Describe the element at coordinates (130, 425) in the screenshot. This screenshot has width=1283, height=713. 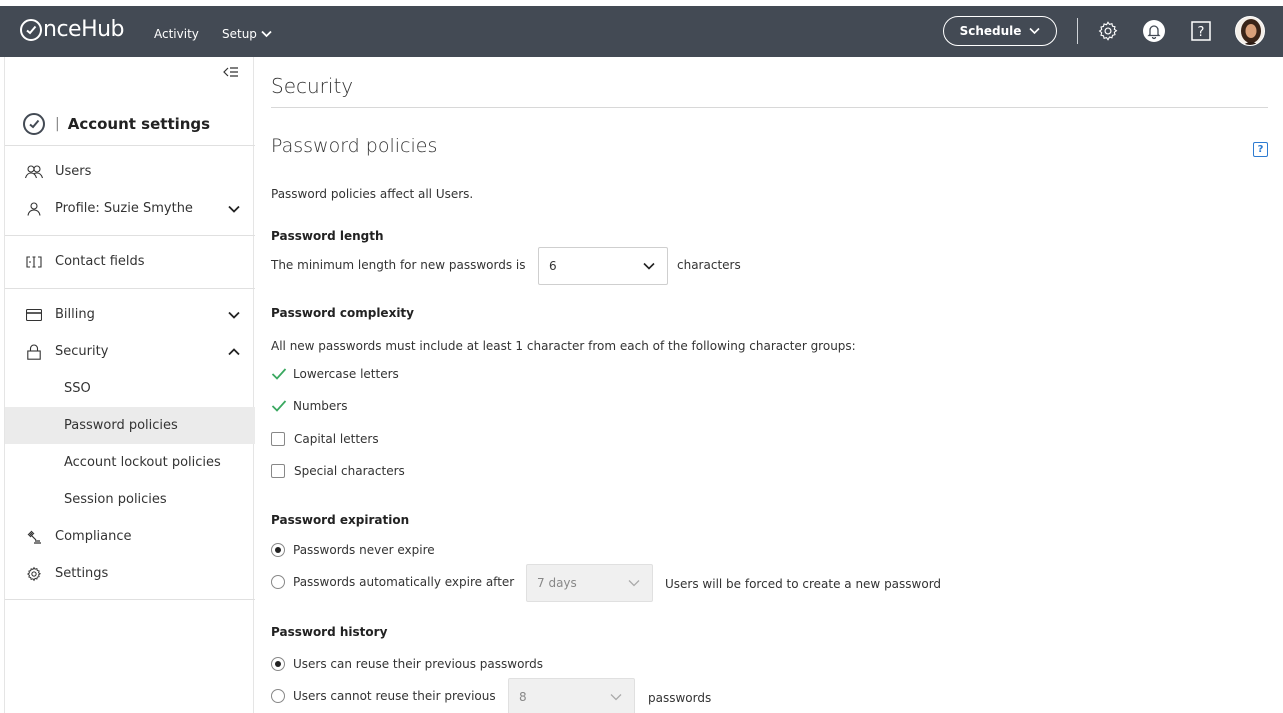
I see `sidebar-subitem-password-policies: Password policies` at that location.